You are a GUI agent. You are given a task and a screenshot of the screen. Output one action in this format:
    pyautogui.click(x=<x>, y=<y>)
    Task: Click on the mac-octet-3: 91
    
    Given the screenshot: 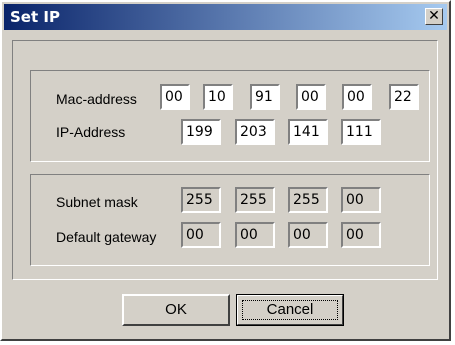 What is the action you would take?
    pyautogui.click(x=265, y=97)
    